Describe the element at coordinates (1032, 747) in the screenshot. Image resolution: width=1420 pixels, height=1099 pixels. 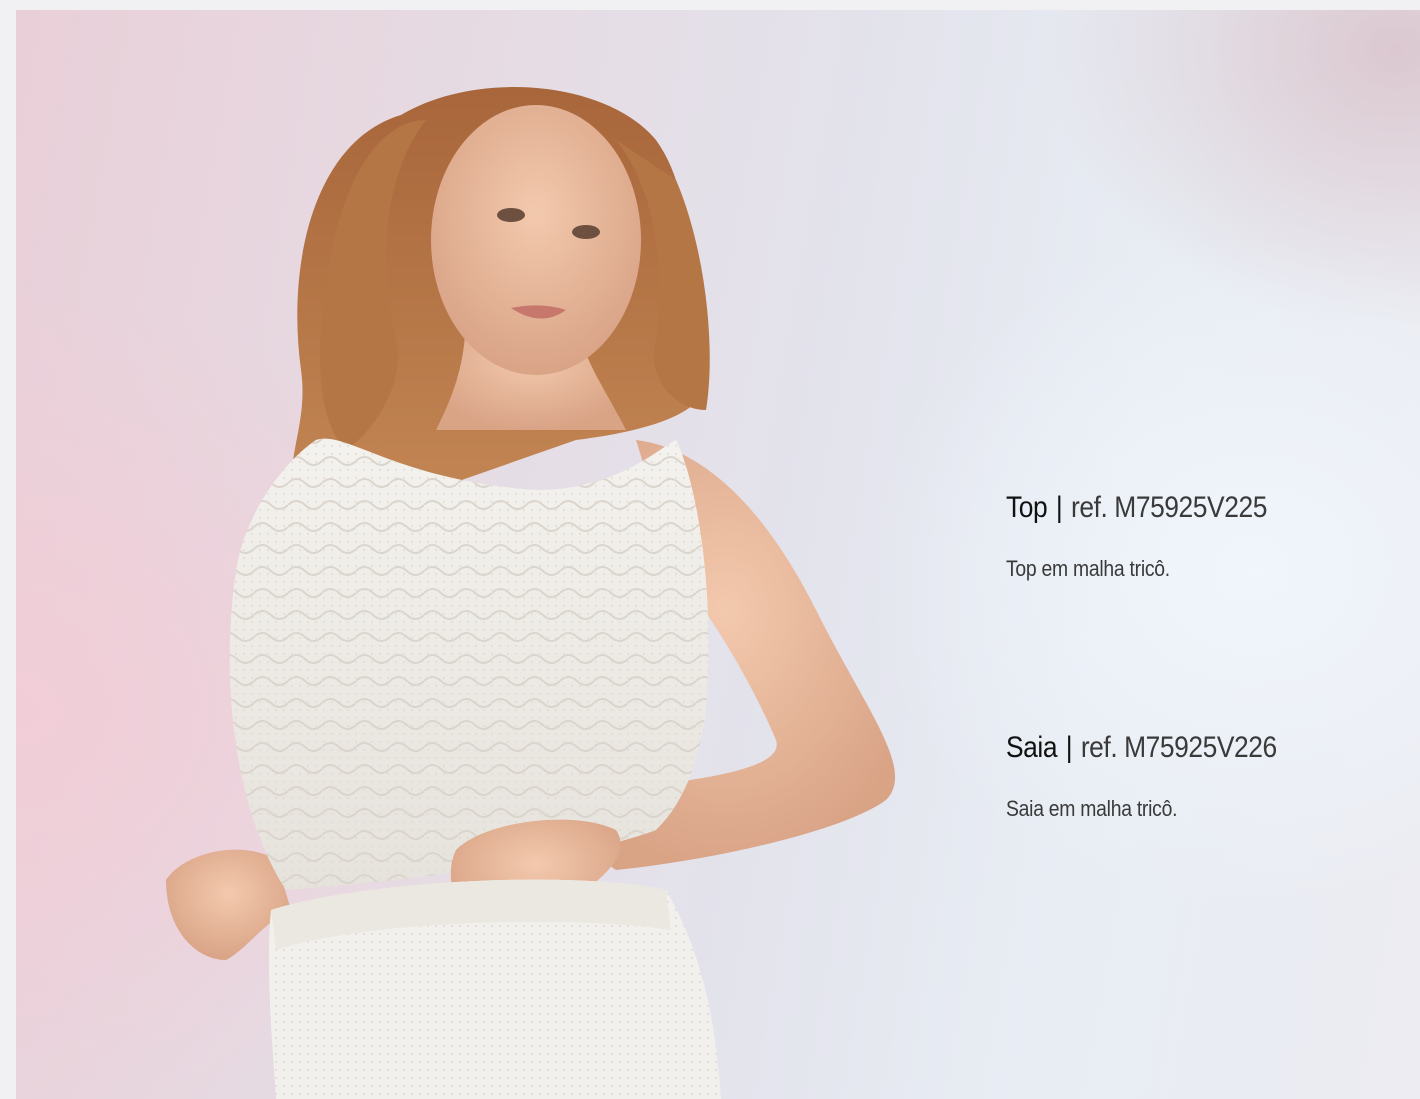
I see `product-name-skirt: Saia` at that location.